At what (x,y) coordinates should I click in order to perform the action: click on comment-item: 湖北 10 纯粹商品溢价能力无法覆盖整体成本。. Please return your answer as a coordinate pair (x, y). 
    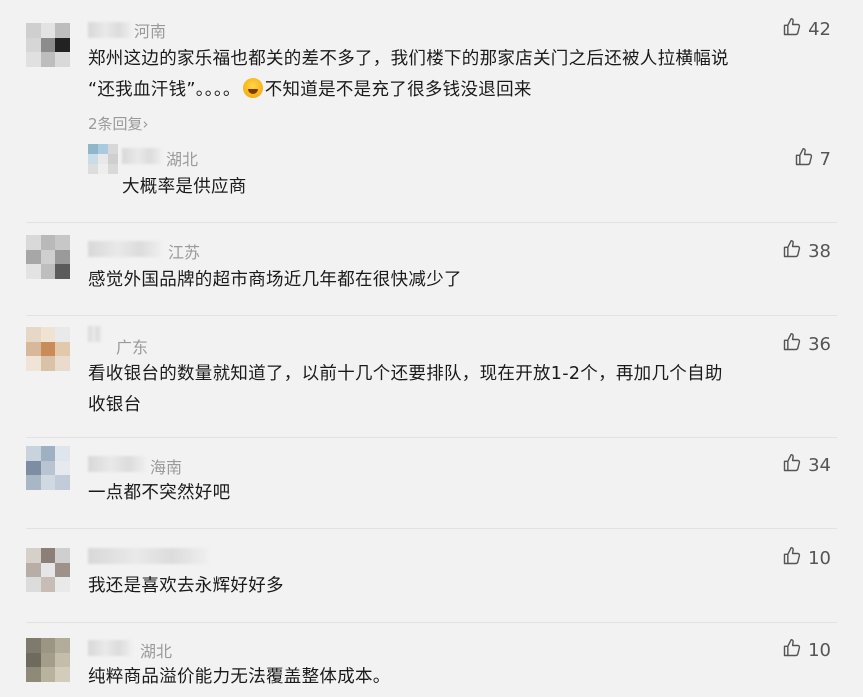
    Looking at the image, I should click on (431, 662).